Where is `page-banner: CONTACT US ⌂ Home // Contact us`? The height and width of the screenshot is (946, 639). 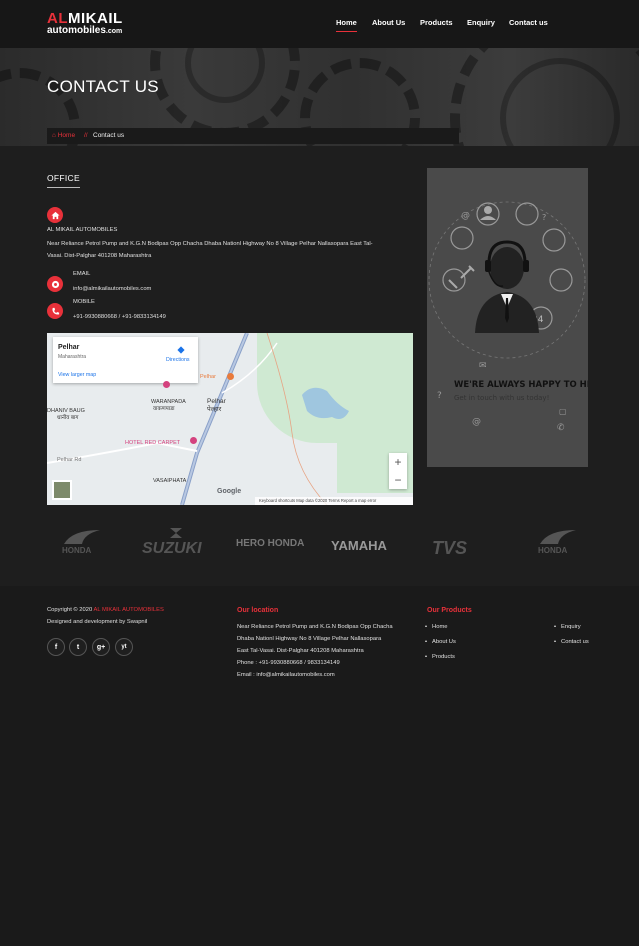
page-banner: CONTACT US ⌂ Home // Contact us is located at coordinates (319, 97).